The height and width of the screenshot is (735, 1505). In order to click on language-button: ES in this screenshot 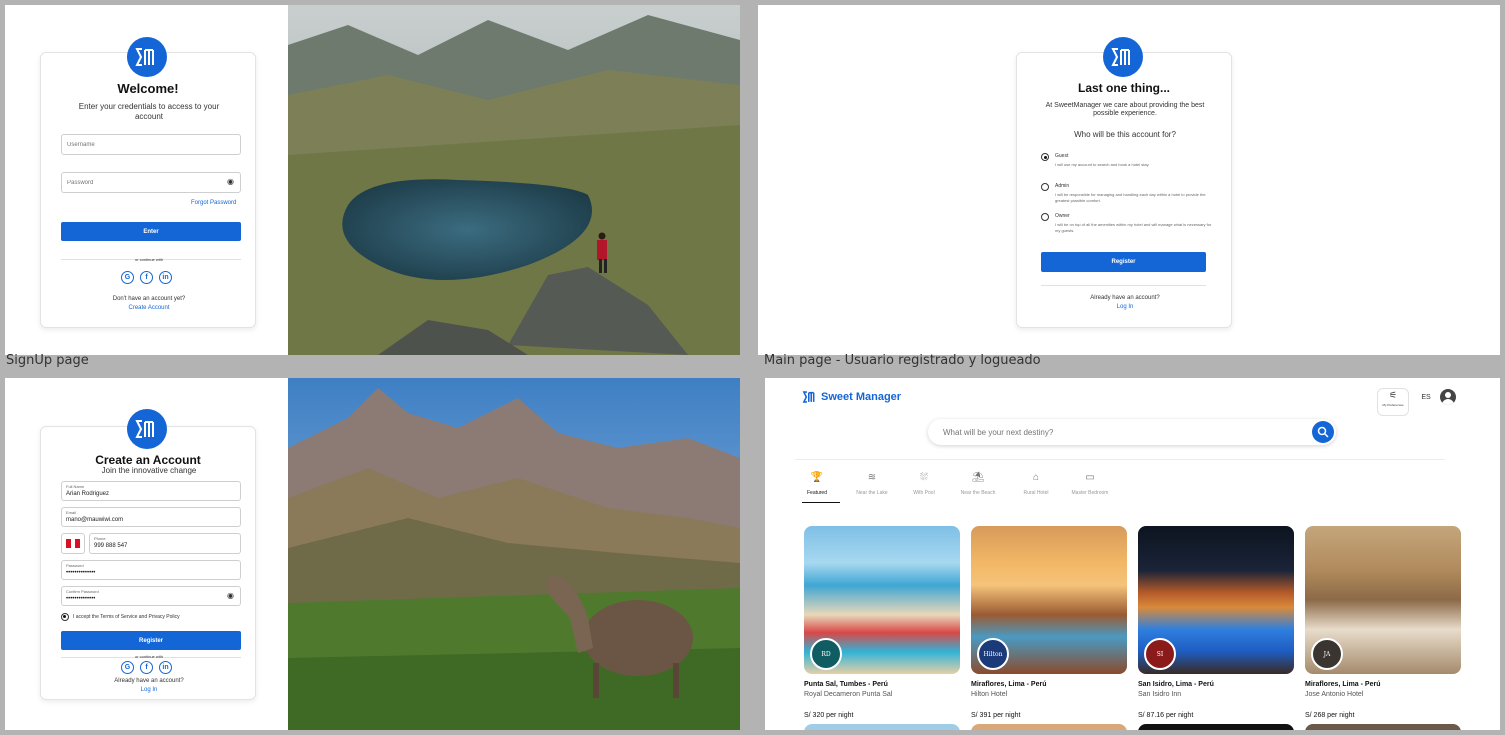, I will do `click(1426, 397)`.